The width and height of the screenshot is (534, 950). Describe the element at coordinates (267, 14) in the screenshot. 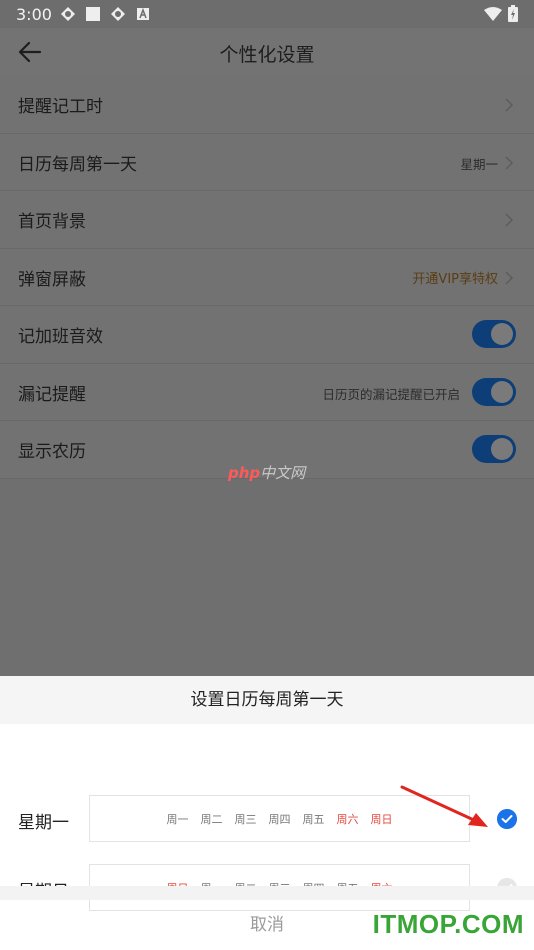

I see `status-bar: 3:00` at that location.